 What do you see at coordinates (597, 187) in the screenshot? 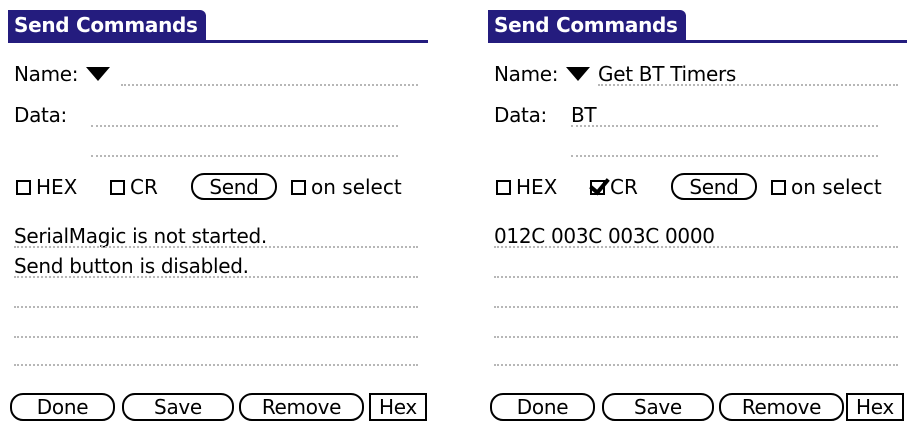
I see `cr-checkbox-box-checked` at bounding box center [597, 187].